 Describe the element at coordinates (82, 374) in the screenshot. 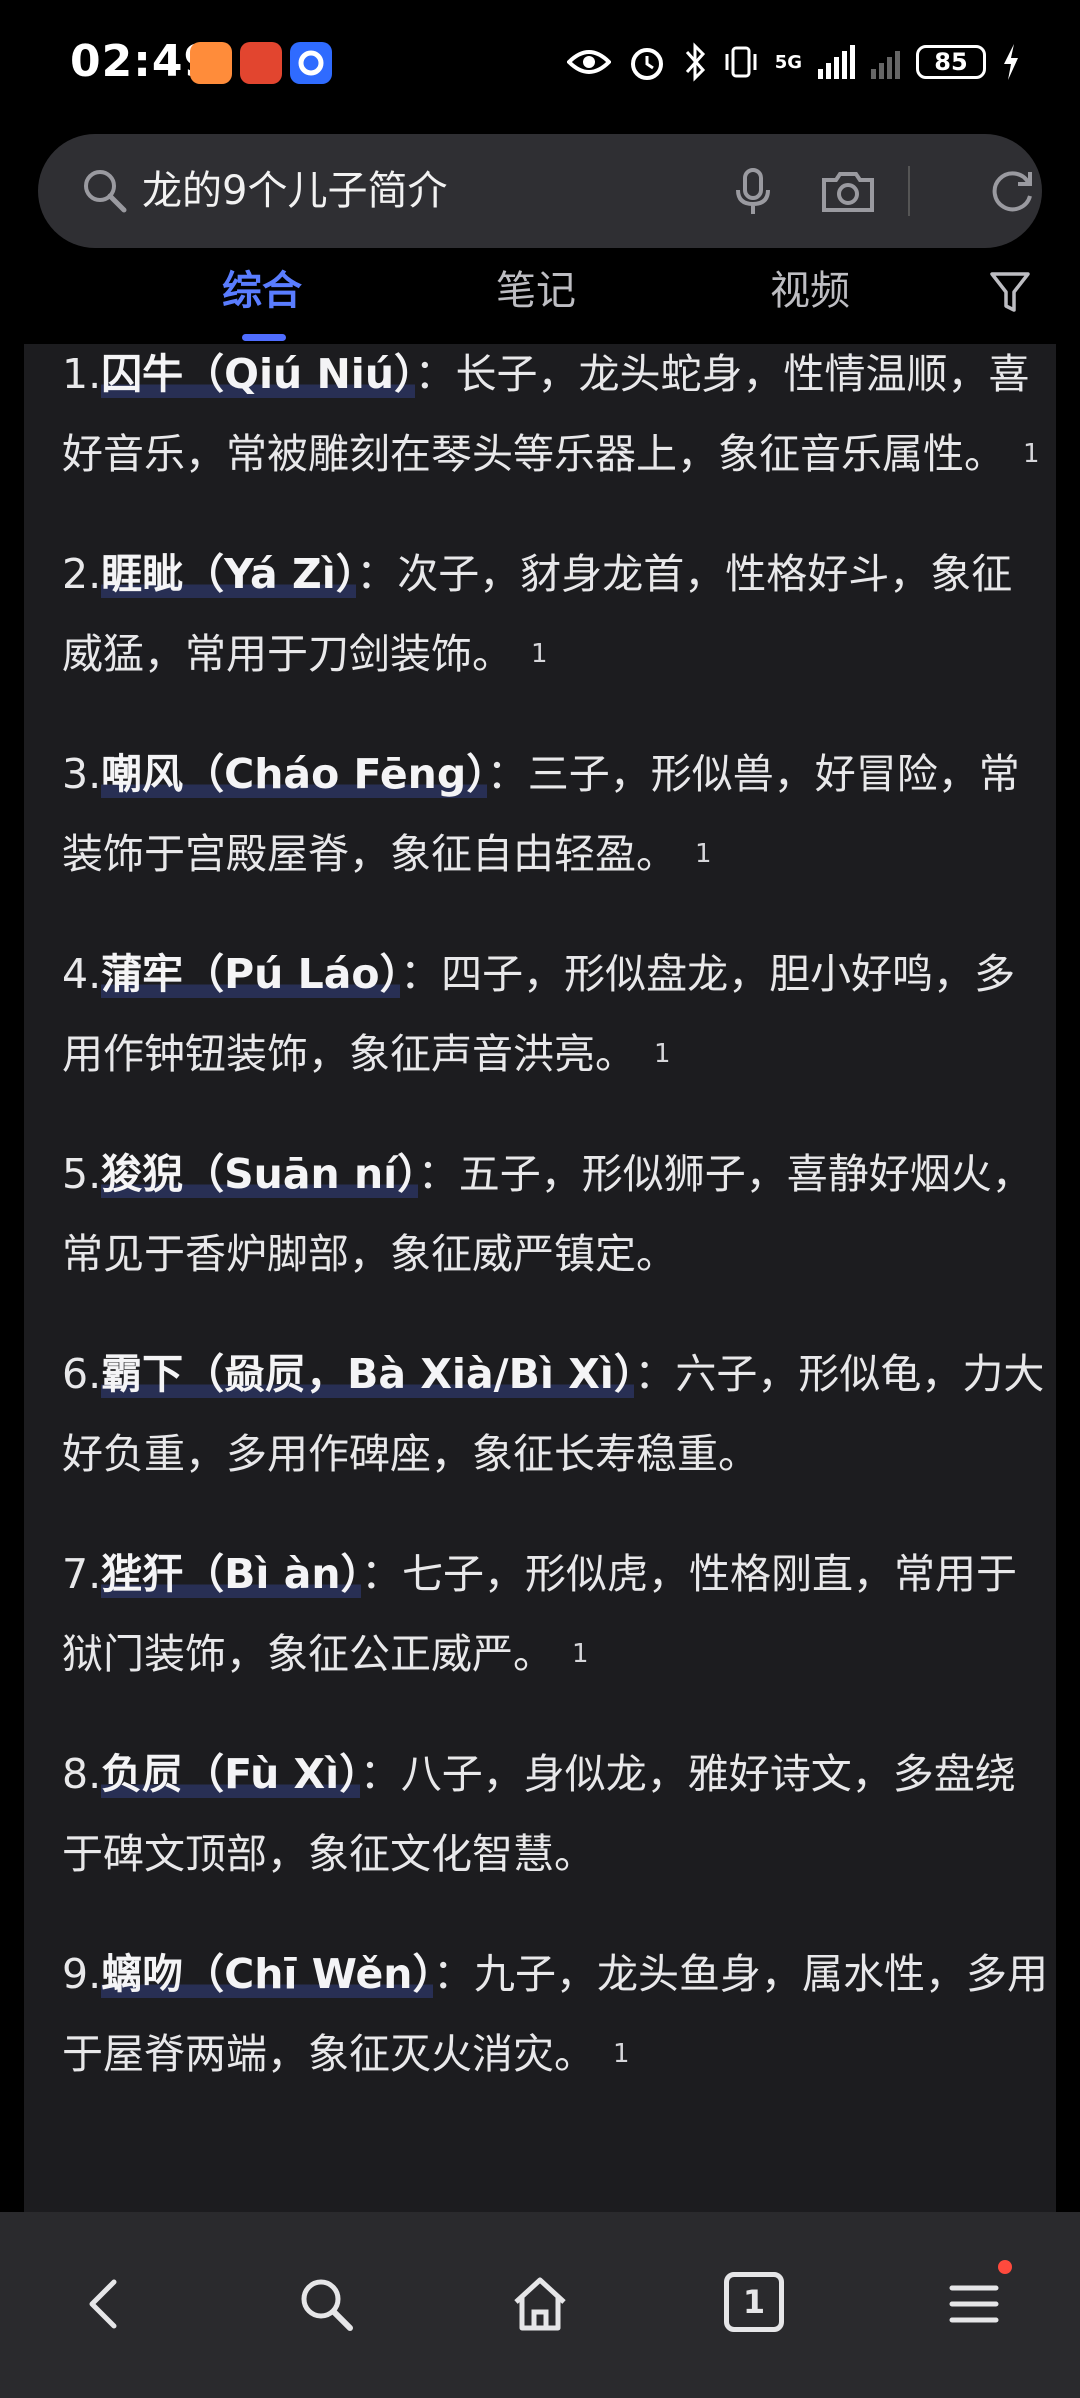

I see `item-number: 1.` at that location.